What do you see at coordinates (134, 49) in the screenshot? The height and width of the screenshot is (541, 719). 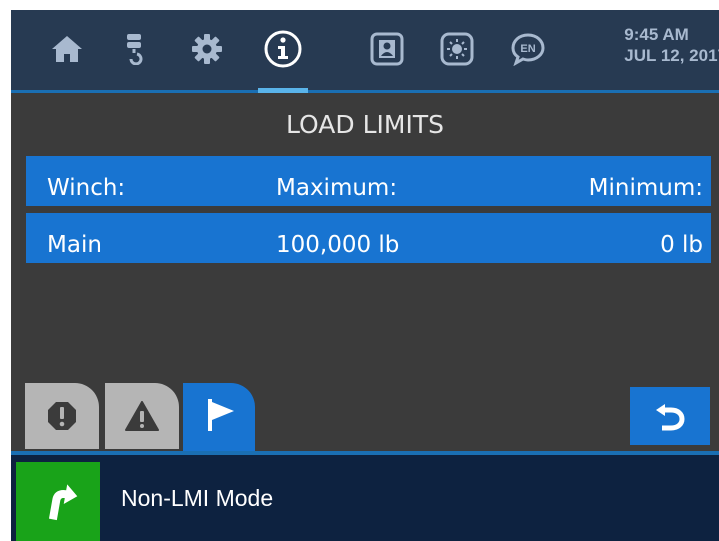 I see `hook-icon` at bounding box center [134, 49].